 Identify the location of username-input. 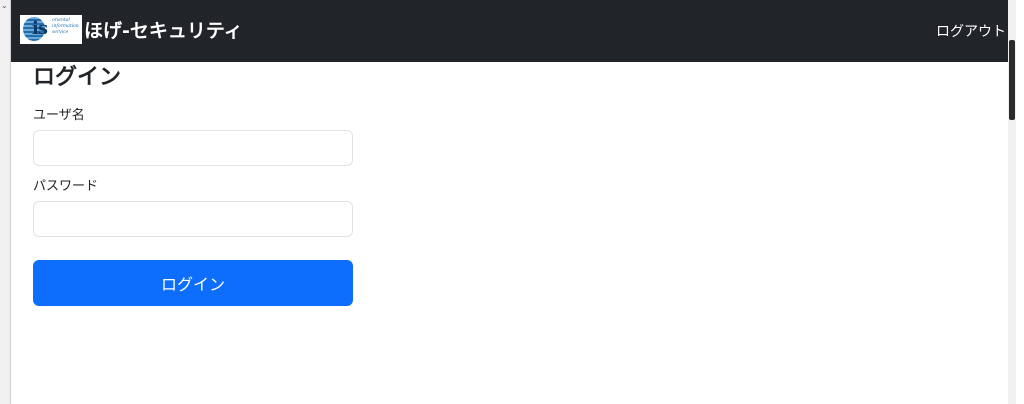
(193, 148).